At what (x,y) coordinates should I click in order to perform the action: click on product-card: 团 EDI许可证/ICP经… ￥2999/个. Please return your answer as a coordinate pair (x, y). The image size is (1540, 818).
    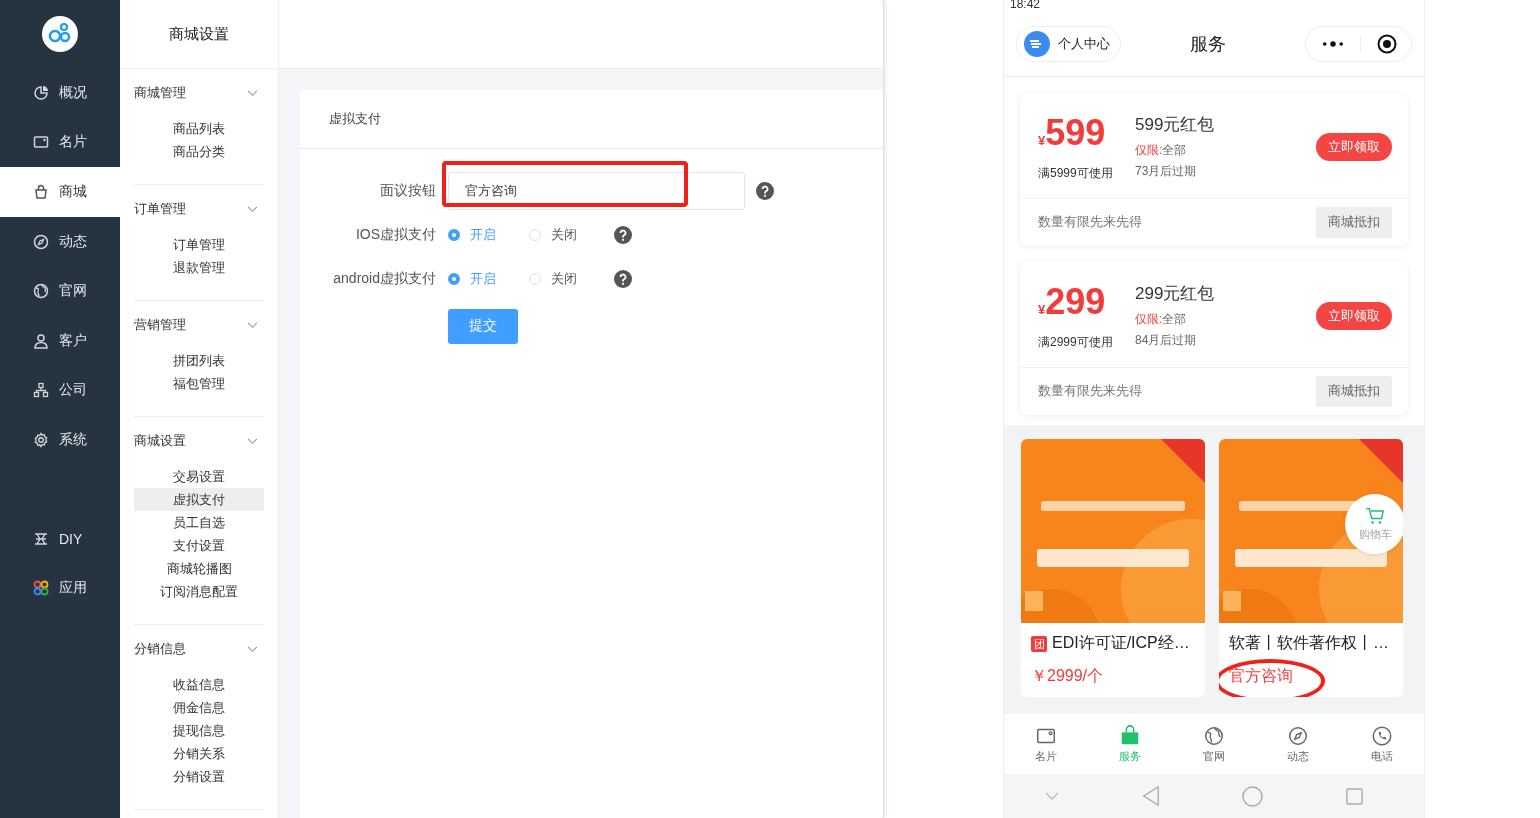
    Looking at the image, I should click on (1113, 568).